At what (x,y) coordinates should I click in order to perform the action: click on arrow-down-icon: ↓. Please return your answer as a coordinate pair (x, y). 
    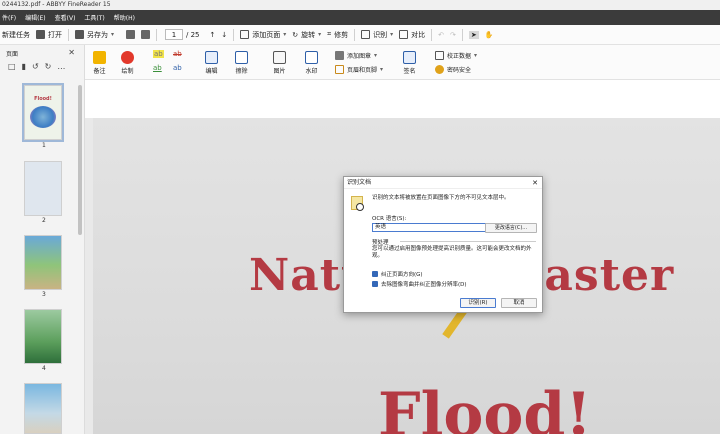
    Looking at the image, I should click on (224, 34).